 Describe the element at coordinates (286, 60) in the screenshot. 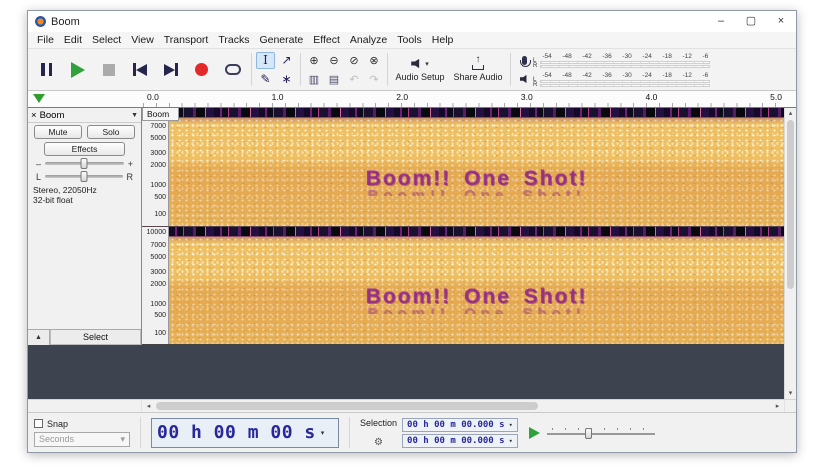

I see `envelope-tool-button: ↗` at that location.